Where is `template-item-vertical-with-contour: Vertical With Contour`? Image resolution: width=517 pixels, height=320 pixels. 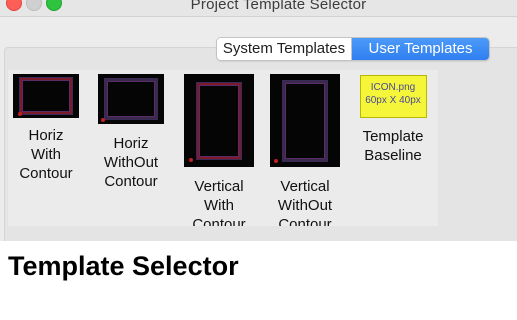 template-item-vertical-with-contour: Vertical With Contour is located at coordinates (219, 150).